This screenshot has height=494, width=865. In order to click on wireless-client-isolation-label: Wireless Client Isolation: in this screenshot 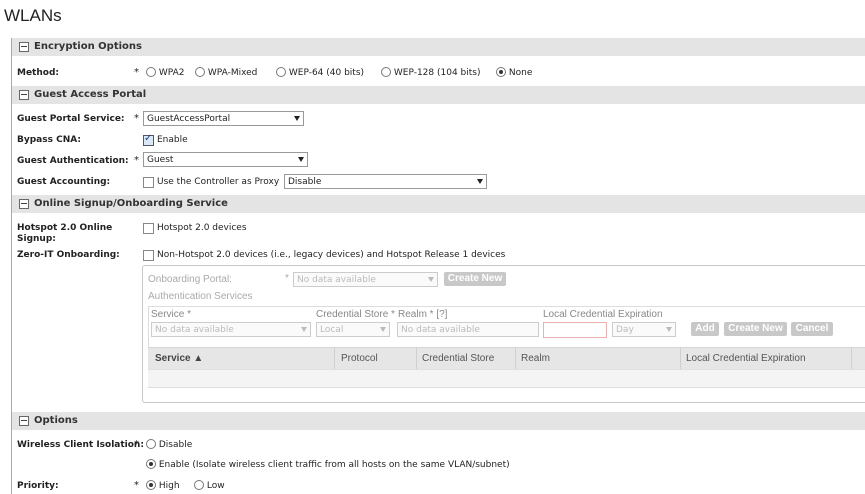, I will do `click(80, 445)`.